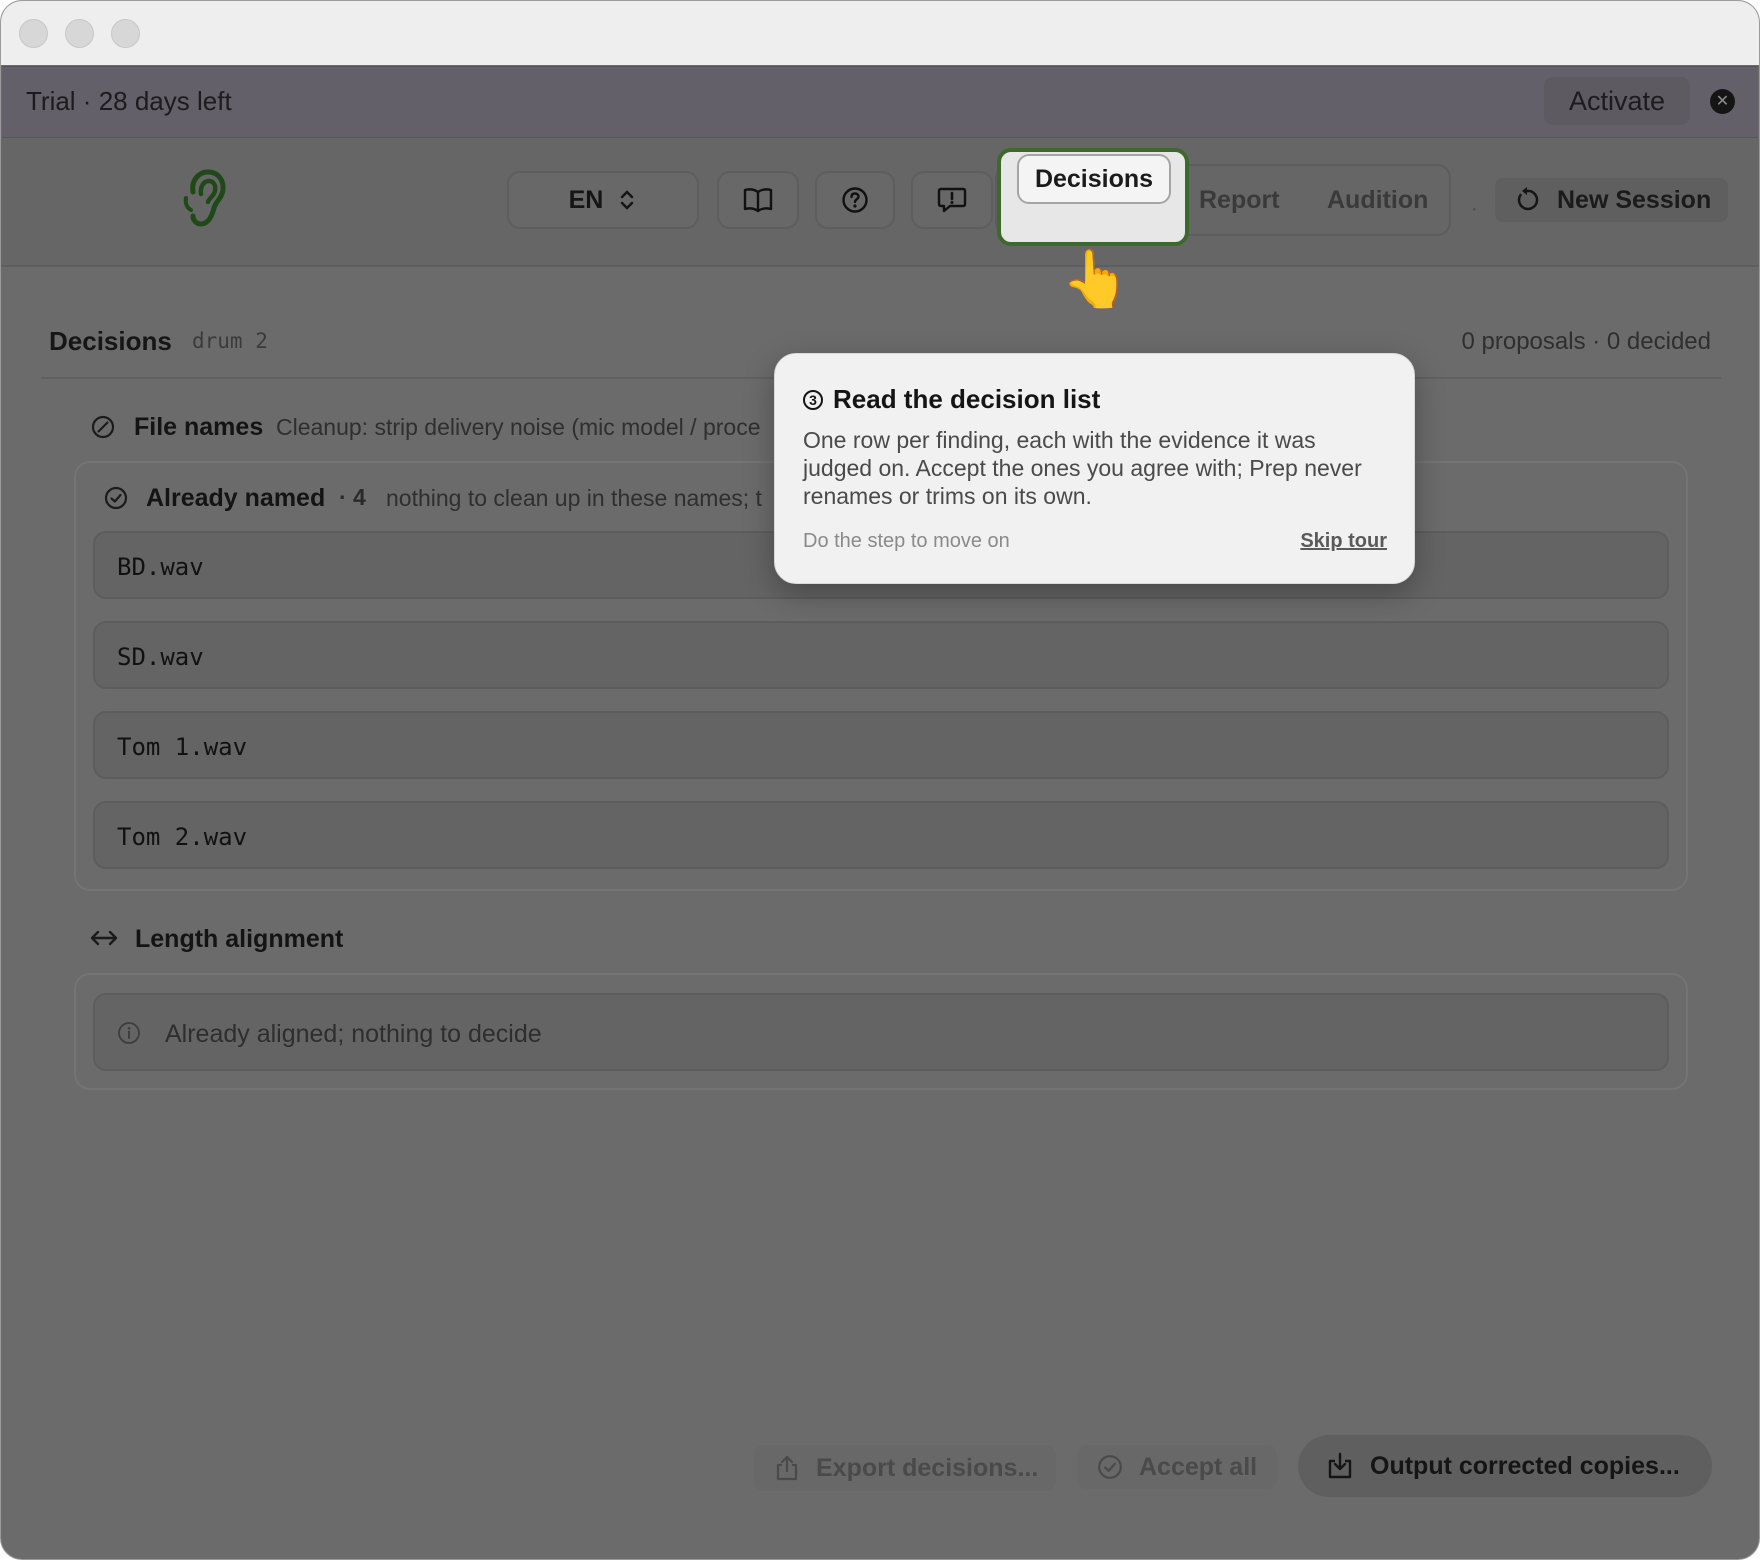 The width and height of the screenshot is (1760, 1560). I want to click on tour-highlight: Decisions, so click(1093, 197).